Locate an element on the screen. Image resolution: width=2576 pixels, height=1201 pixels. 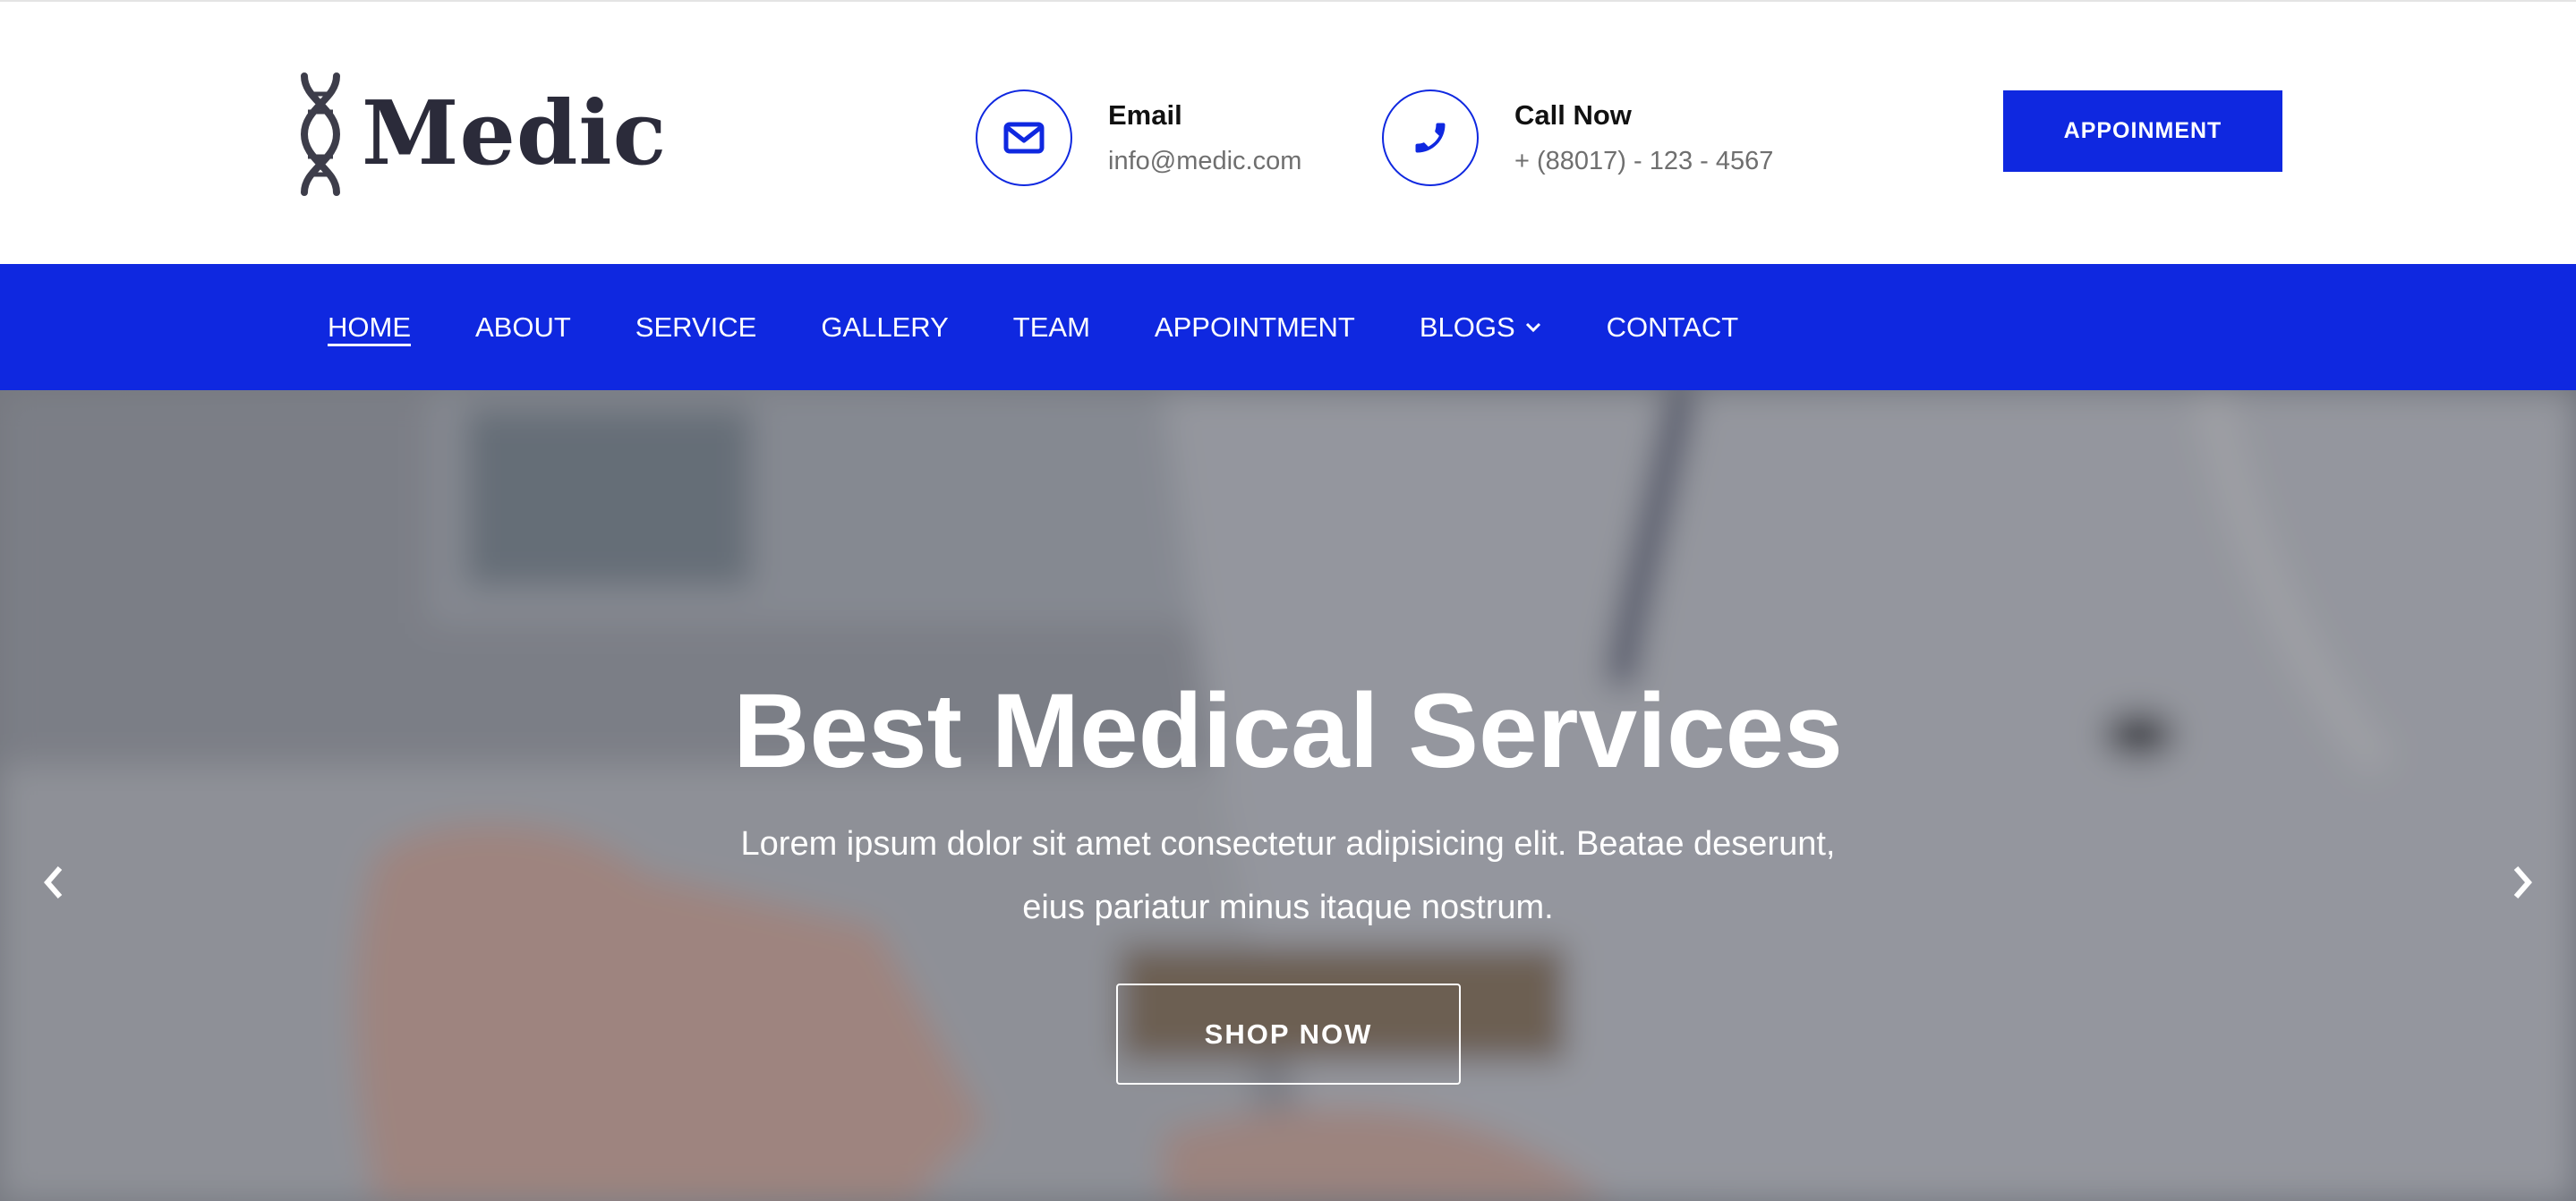
appointment-button: APPOINMENT is located at coordinates (2142, 131).